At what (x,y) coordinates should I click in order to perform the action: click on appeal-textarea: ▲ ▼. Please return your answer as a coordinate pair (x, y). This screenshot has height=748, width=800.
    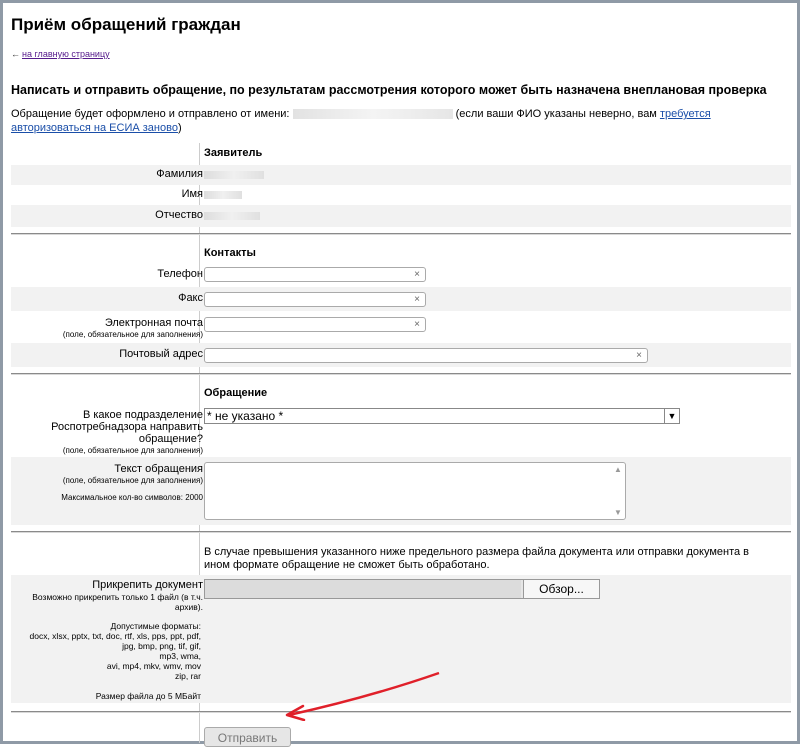
    Looking at the image, I should click on (415, 491).